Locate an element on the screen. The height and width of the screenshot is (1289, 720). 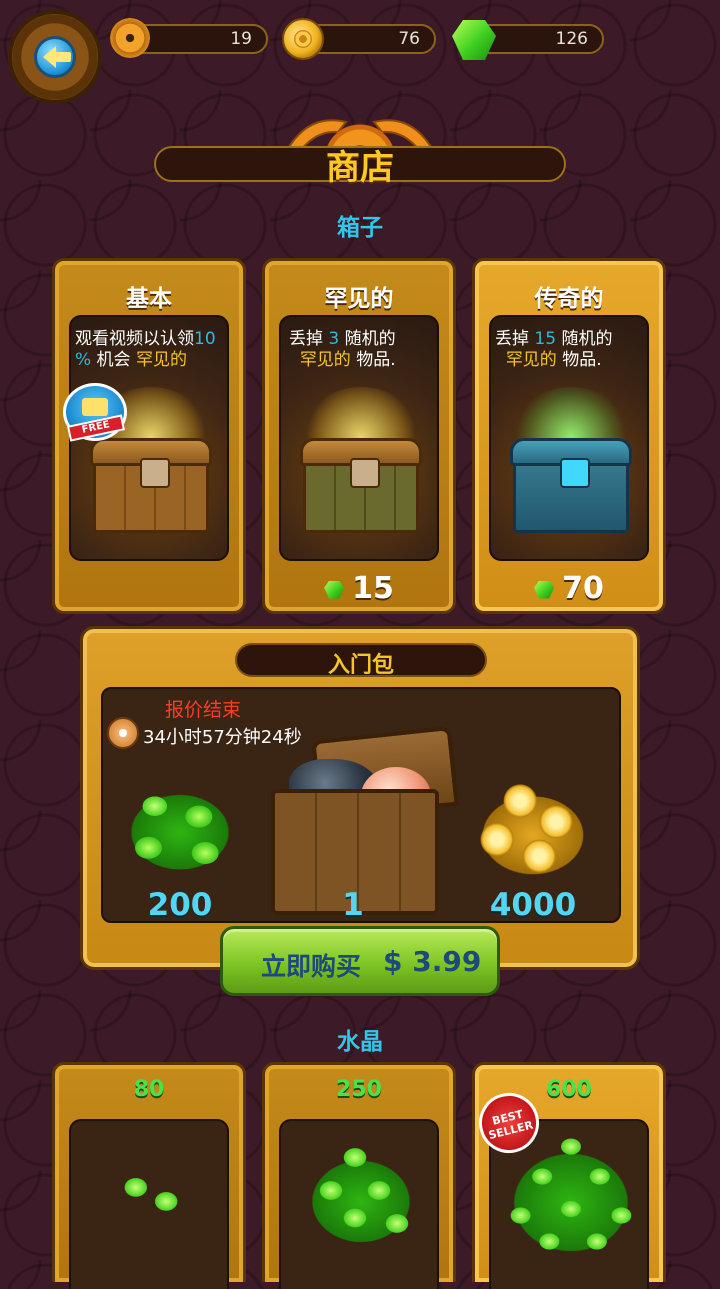
coins-value: 76 is located at coordinates (409, 39).